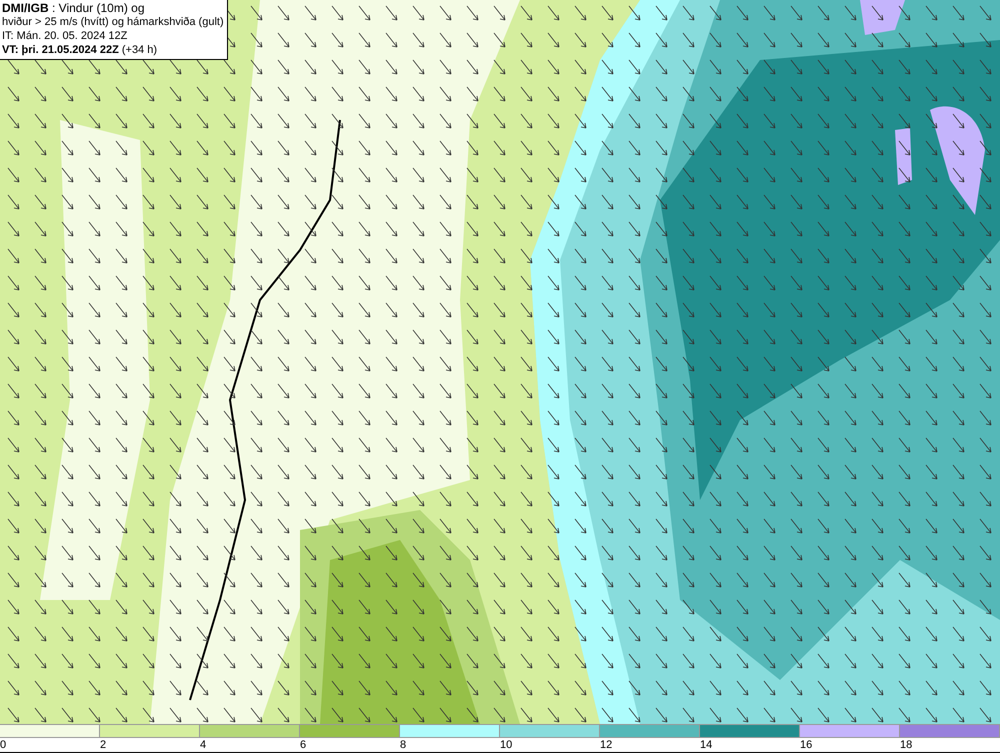 The image size is (1000, 753). Describe the element at coordinates (806, 745) in the screenshot. I see `legend-label: 16` at that location.